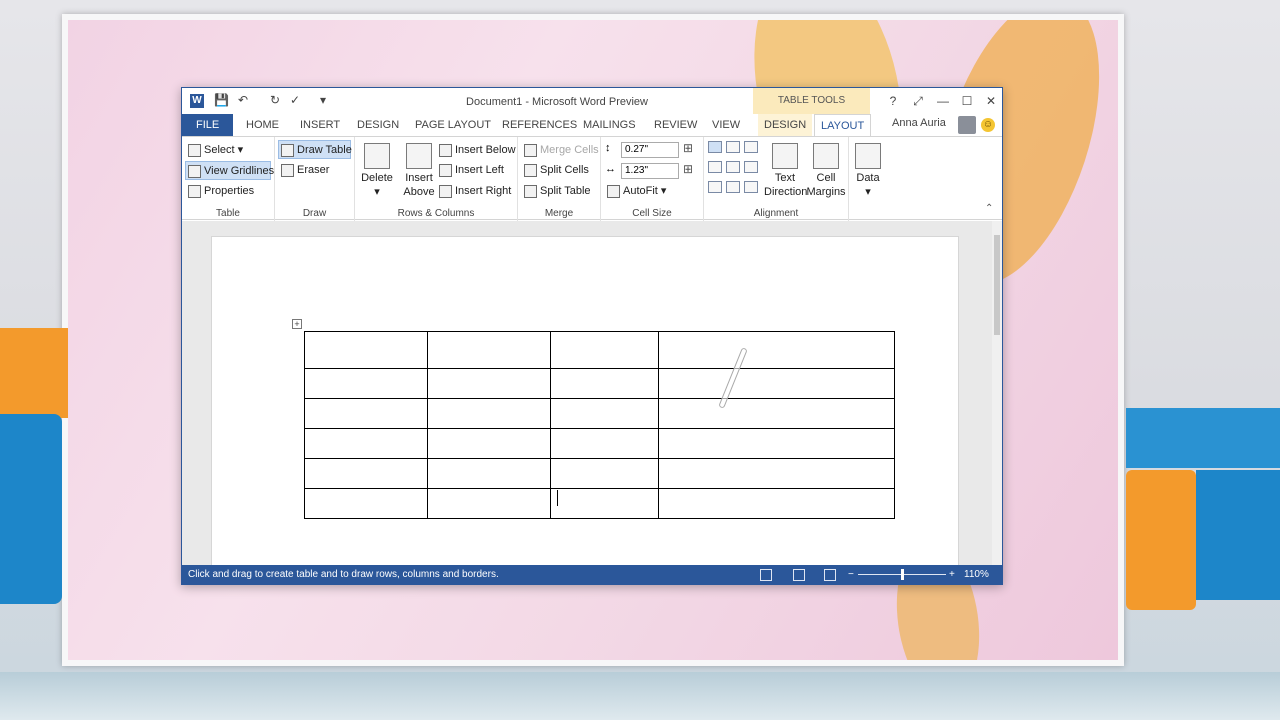 The width and height of the screenshot is (1280, 720). I want to click on align-middle-right-icon, so click(751, 167).